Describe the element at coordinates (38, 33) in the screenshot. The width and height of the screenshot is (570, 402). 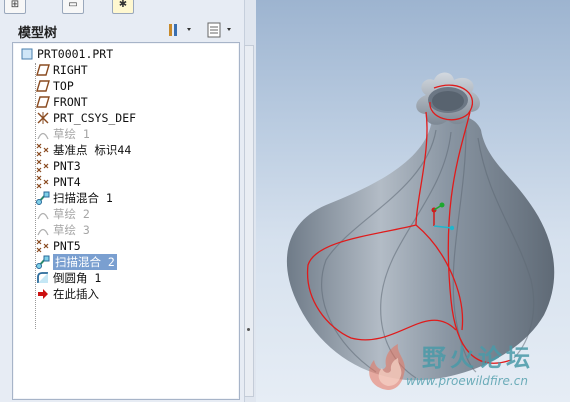
I see `panel-title: 模型树` at that location.